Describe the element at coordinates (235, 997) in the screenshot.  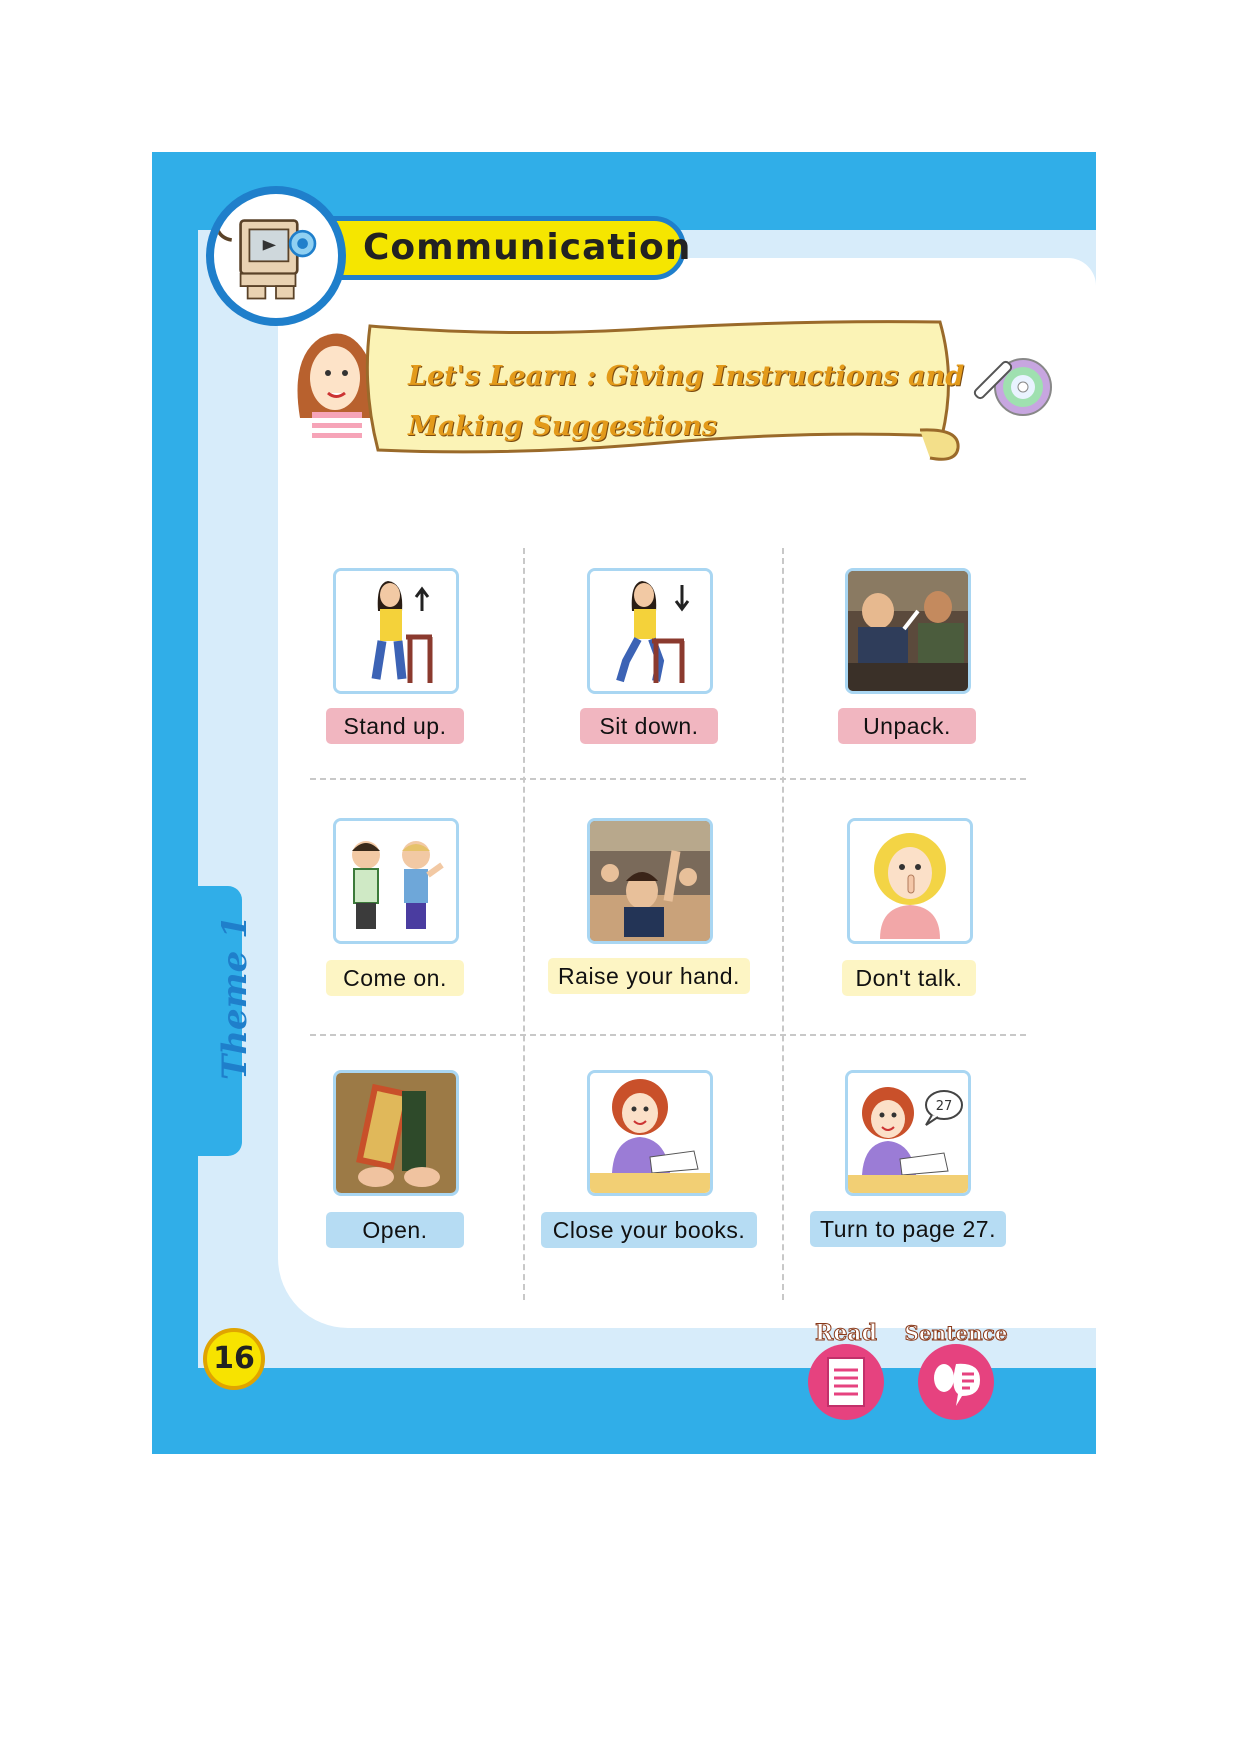
I see `theme-label: Theme 1` at that location.